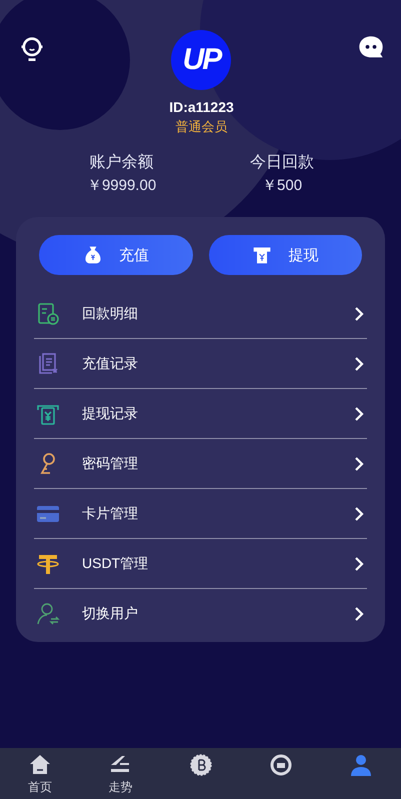  What do you see at coordinates (200, 765) in the screenshot?
I see `coin-icon` at bounding box center [200, 765].